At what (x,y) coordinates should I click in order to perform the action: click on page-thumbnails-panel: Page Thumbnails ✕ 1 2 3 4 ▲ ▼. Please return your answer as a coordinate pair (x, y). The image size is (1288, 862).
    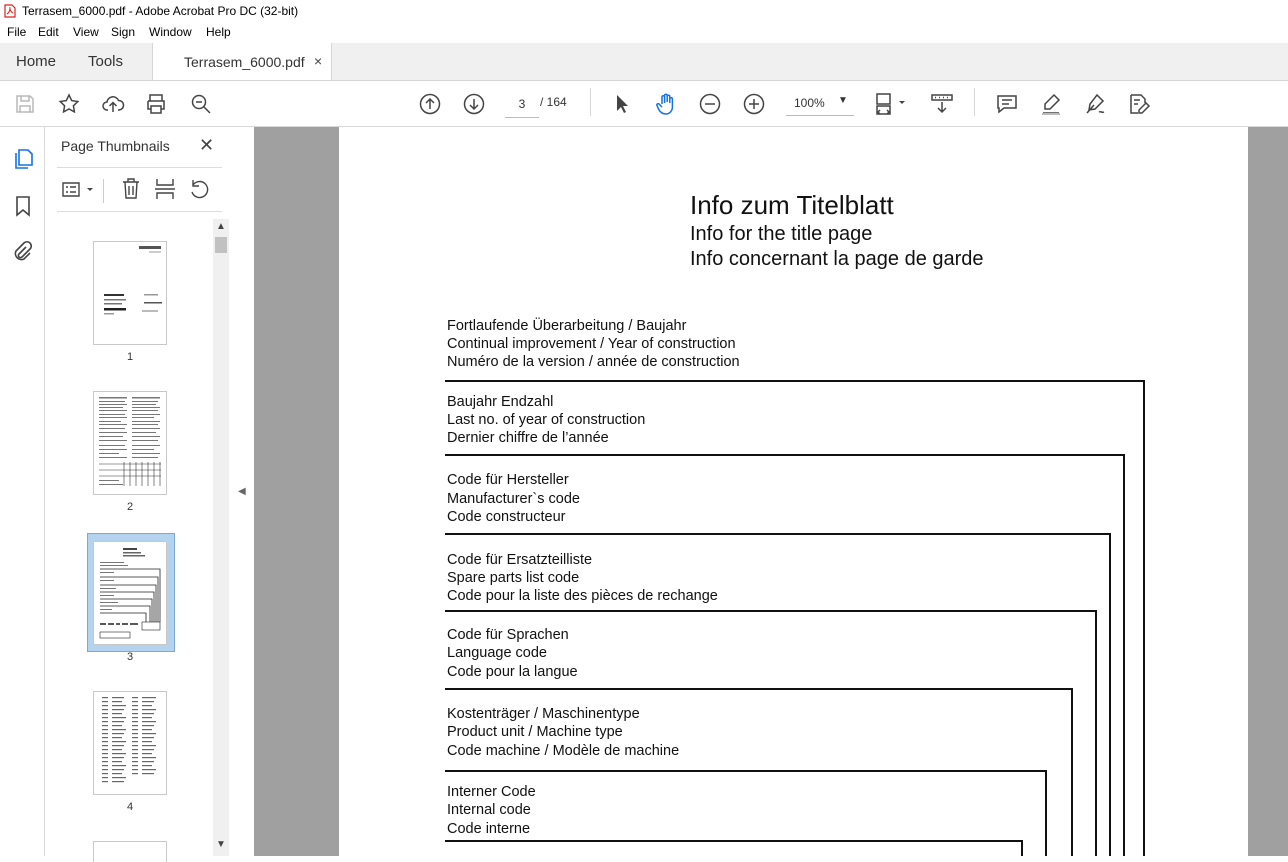
    Looking at the image, I should click on (149, 494).